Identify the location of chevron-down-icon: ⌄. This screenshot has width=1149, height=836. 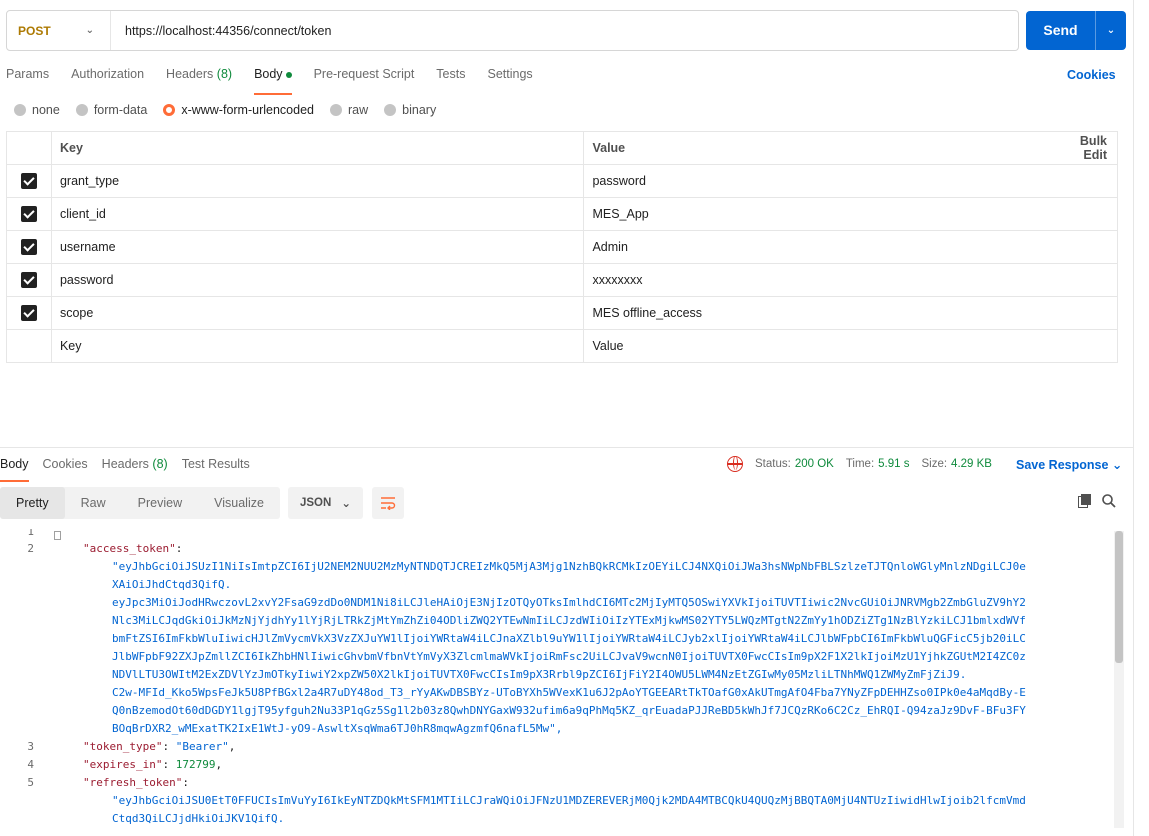
(1117, 465).